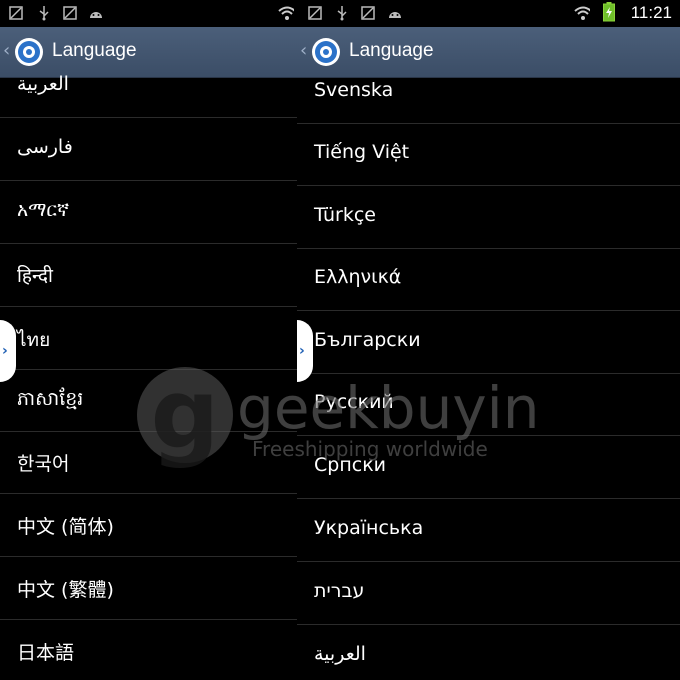 This screenshot has height=680, width=680. I want to click on list-item: ไทย, so click(148, 338).